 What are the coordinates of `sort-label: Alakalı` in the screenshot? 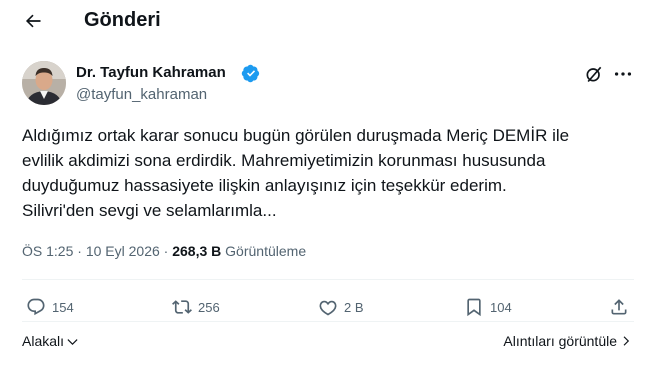 It's located at (43, 341).